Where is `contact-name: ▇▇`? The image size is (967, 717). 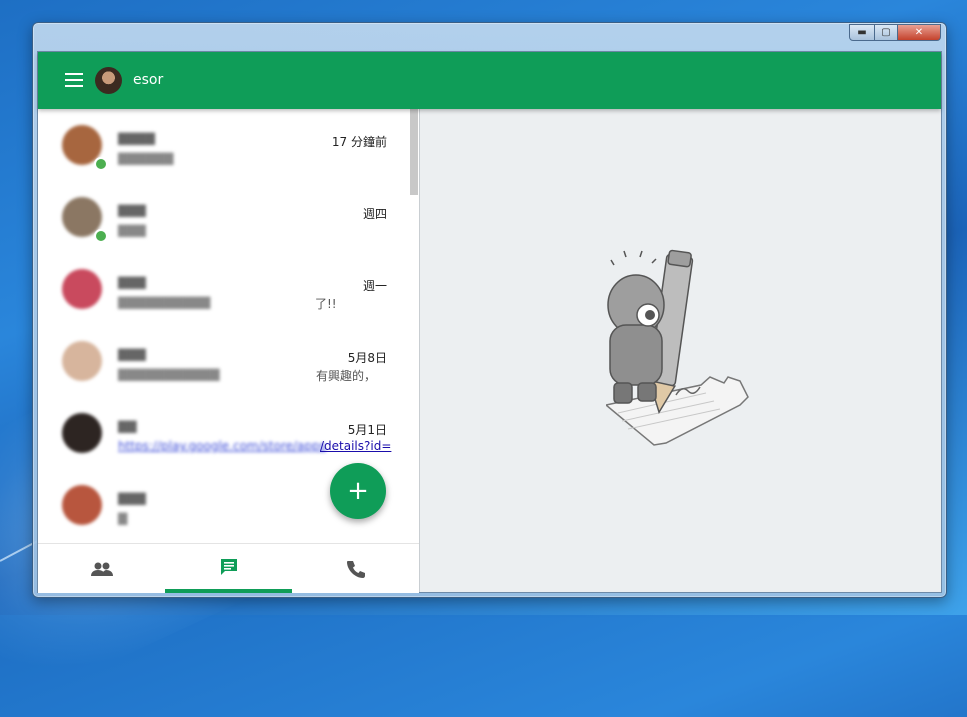 contact-name: ▇▇ is located at coordinates (127, 426).